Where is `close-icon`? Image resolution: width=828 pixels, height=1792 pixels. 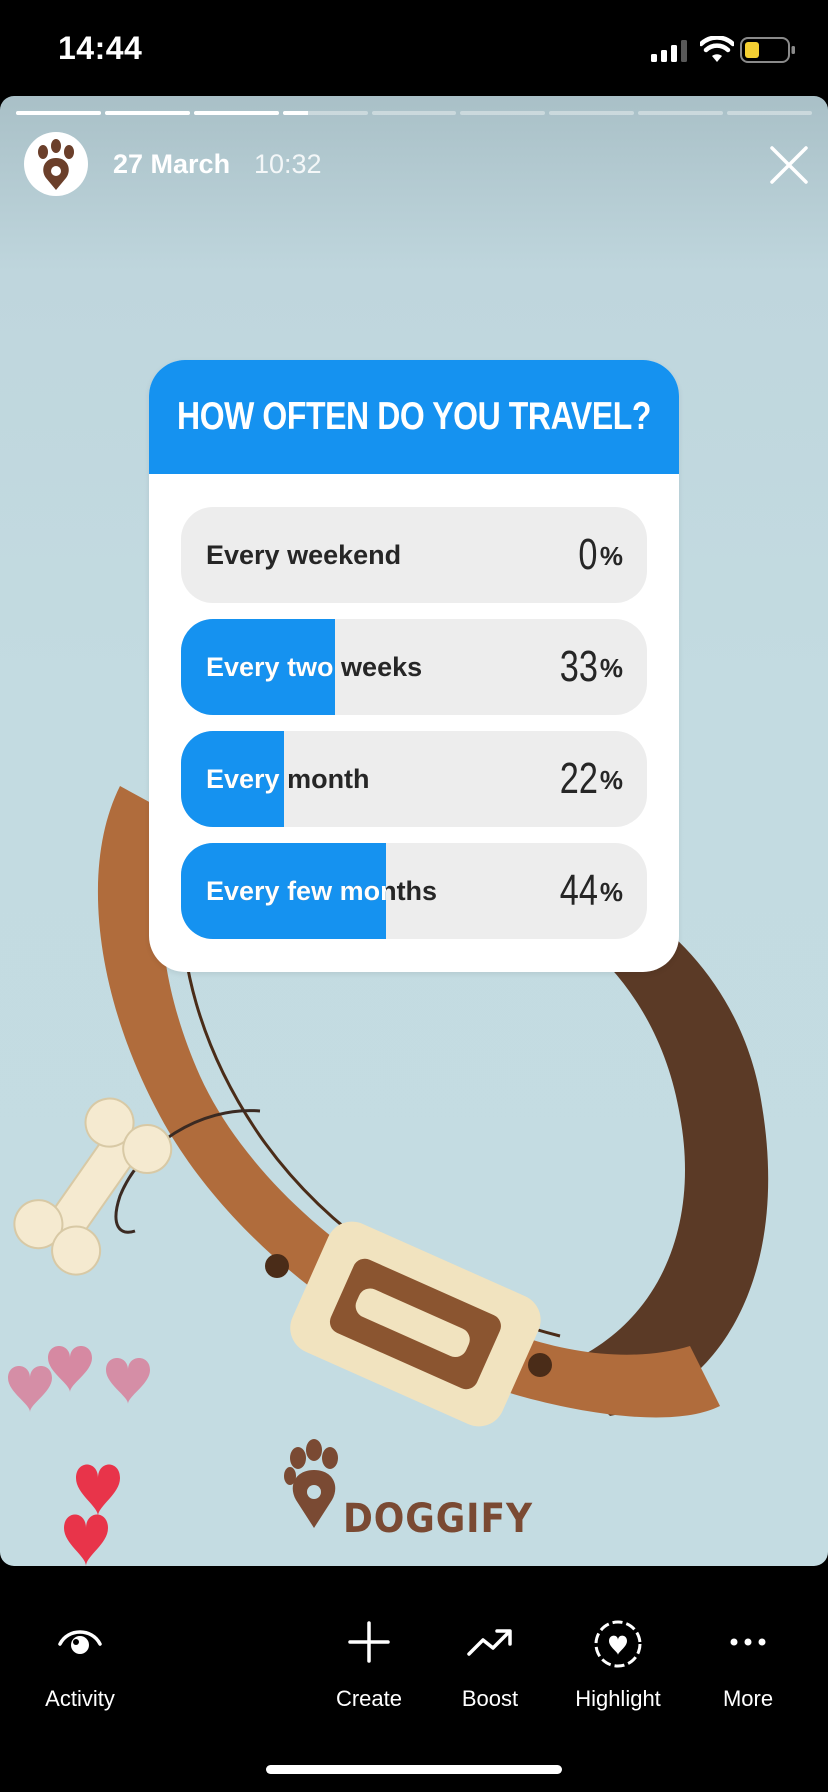 close-icon is located at coordinates (789, 165).